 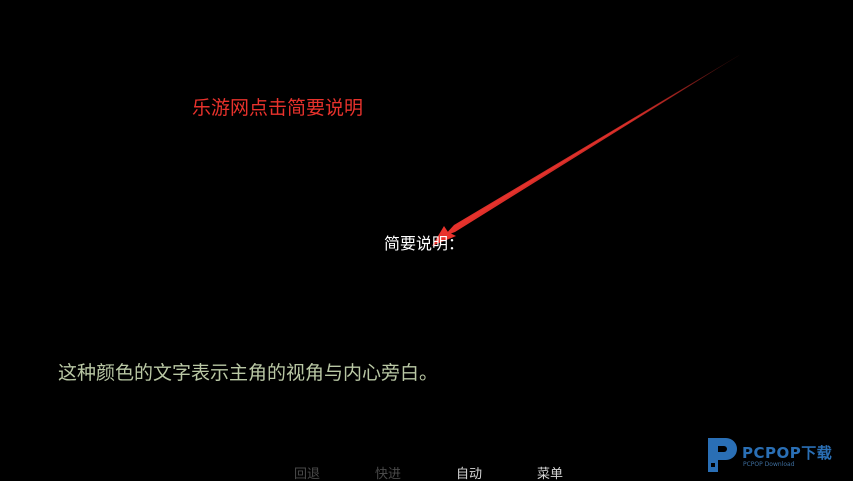 I want to click on rollback-button: 回退, so click(x=307, y=472).